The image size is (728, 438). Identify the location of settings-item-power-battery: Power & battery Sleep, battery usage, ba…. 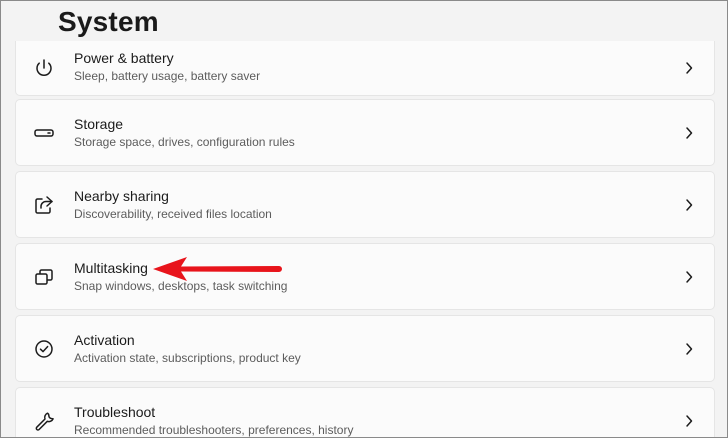
(365, 68).